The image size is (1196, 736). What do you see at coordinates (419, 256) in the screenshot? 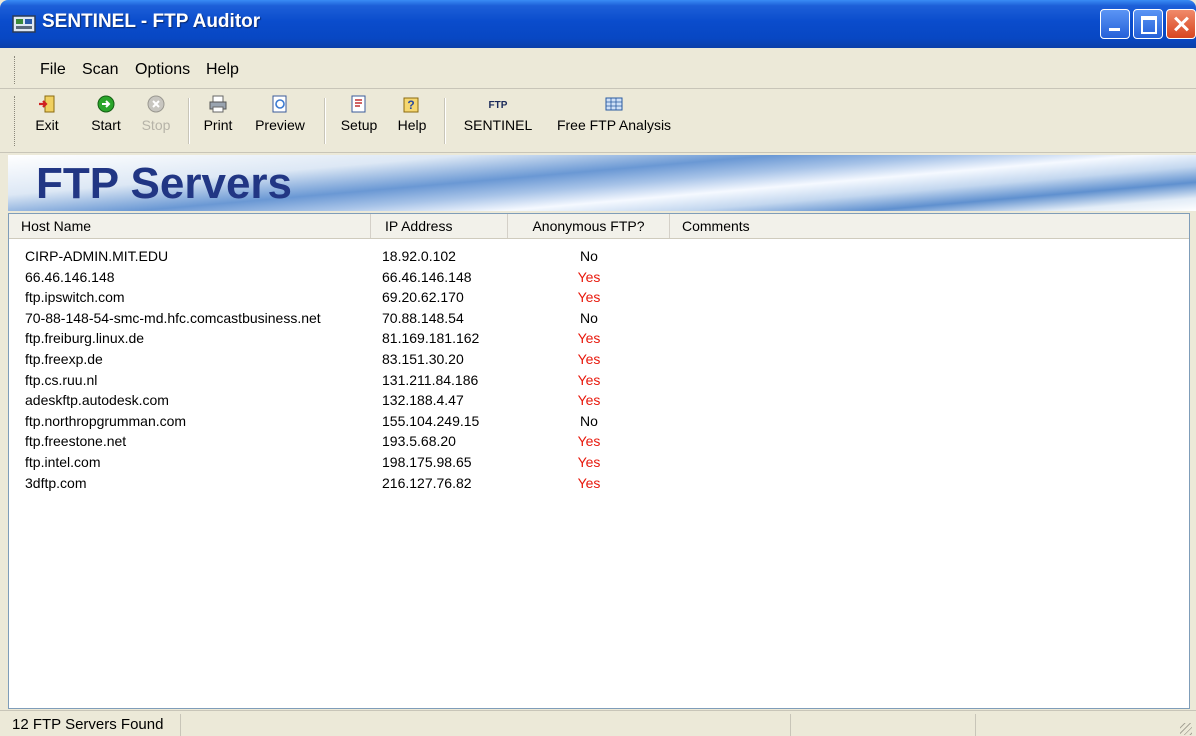
I see `ip-address-cell: 18.92.0.102` at bounding box center [419, 256].